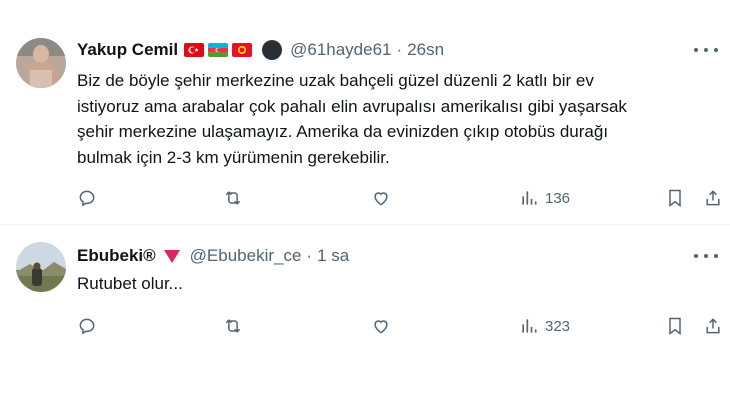 Image resolution: width=730 pixels, height=420 pixels. What do you see at coordinates (116, 256) in the screenshot?
I see `display-name: Ebubeki®` at bounding box center [116, 256].